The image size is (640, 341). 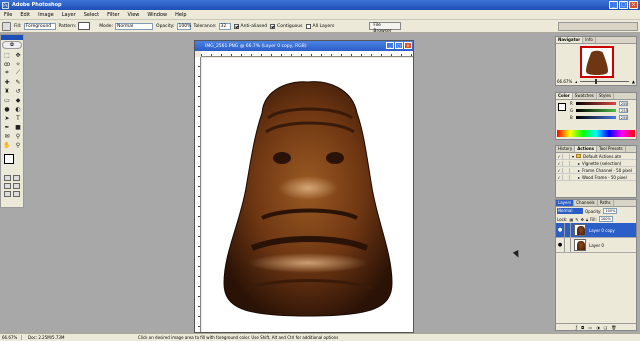 I want to click on contiguous-checkbox, so click(x=273, y=26).